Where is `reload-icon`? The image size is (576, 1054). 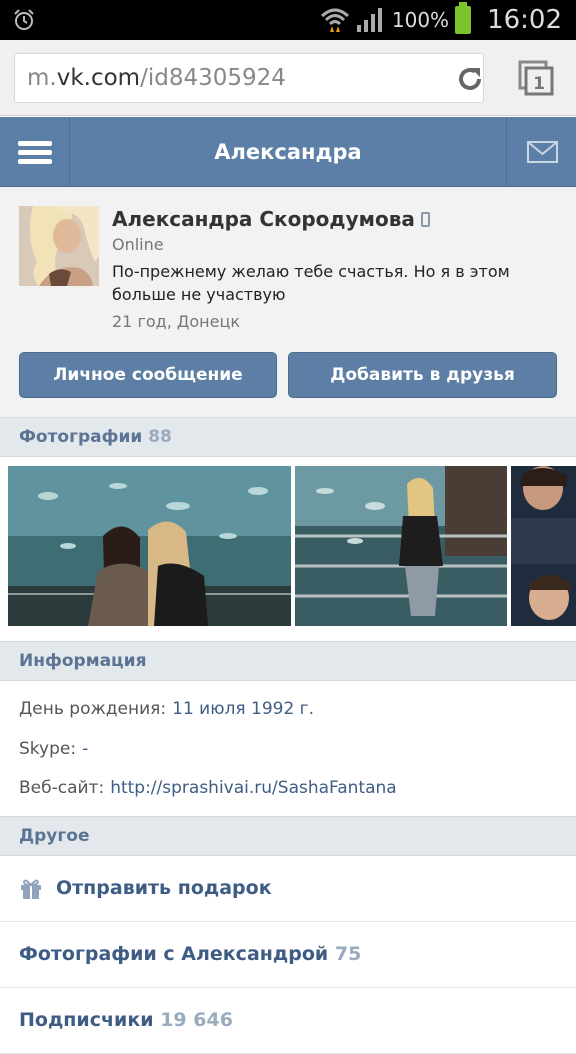 reload-icon is located at coordinates (470, 79).